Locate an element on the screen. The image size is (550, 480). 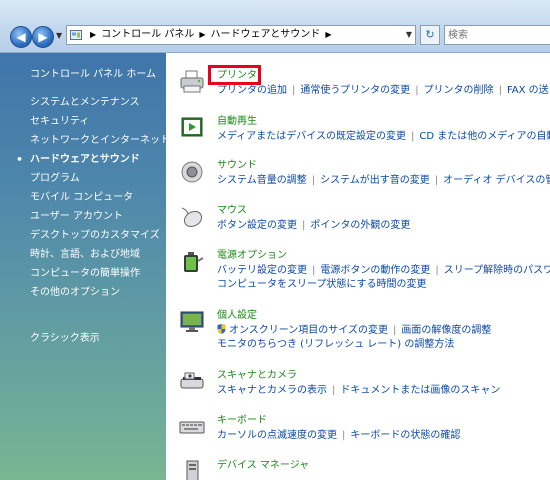
link-change-system-sounds: システムが出す音の変更 is located at coordinates (375, 180).